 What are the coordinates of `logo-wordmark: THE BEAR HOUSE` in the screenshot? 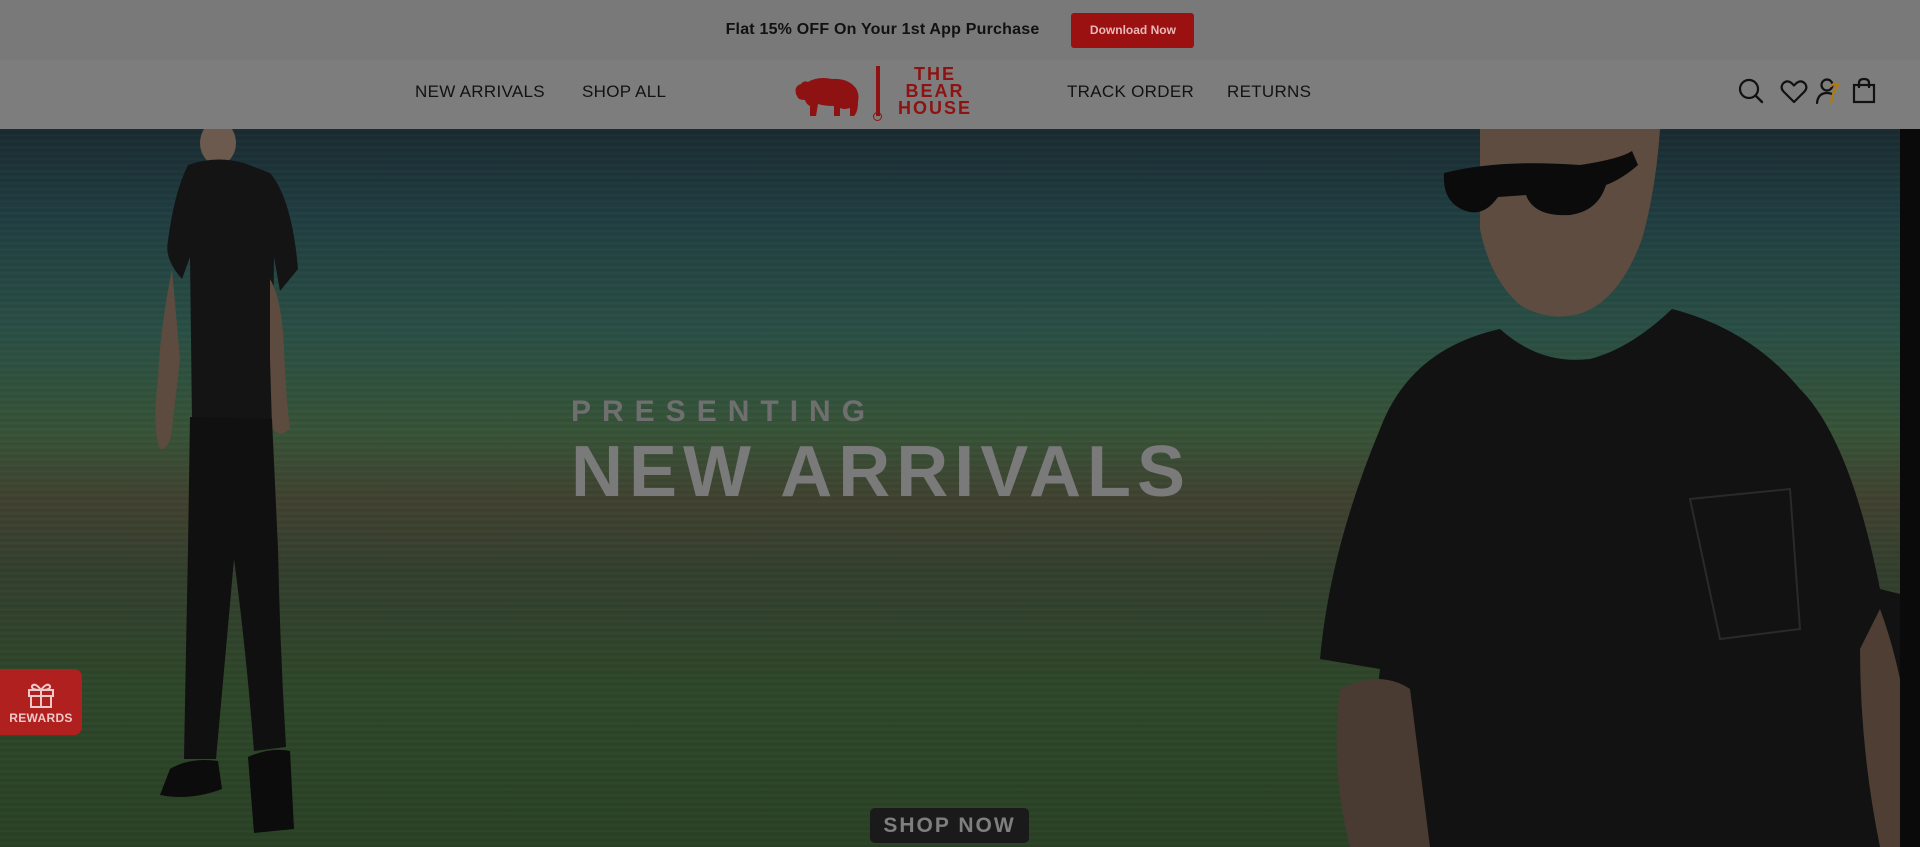 It's located at (935, 91).